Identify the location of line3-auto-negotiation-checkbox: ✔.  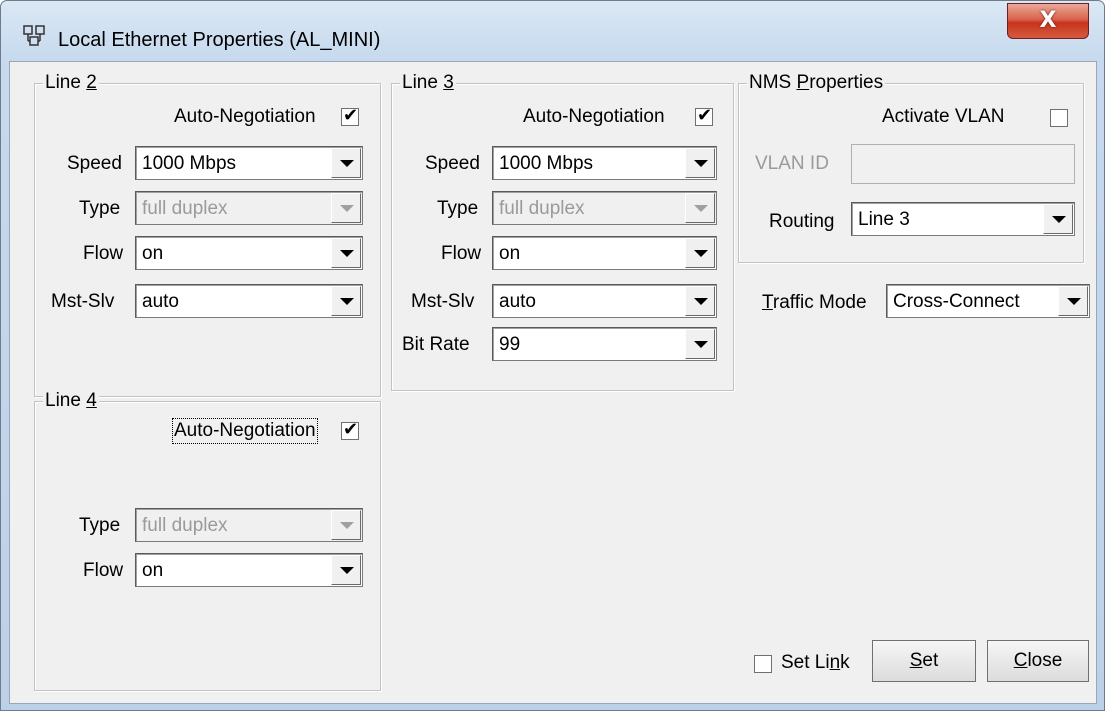
(704, 115).